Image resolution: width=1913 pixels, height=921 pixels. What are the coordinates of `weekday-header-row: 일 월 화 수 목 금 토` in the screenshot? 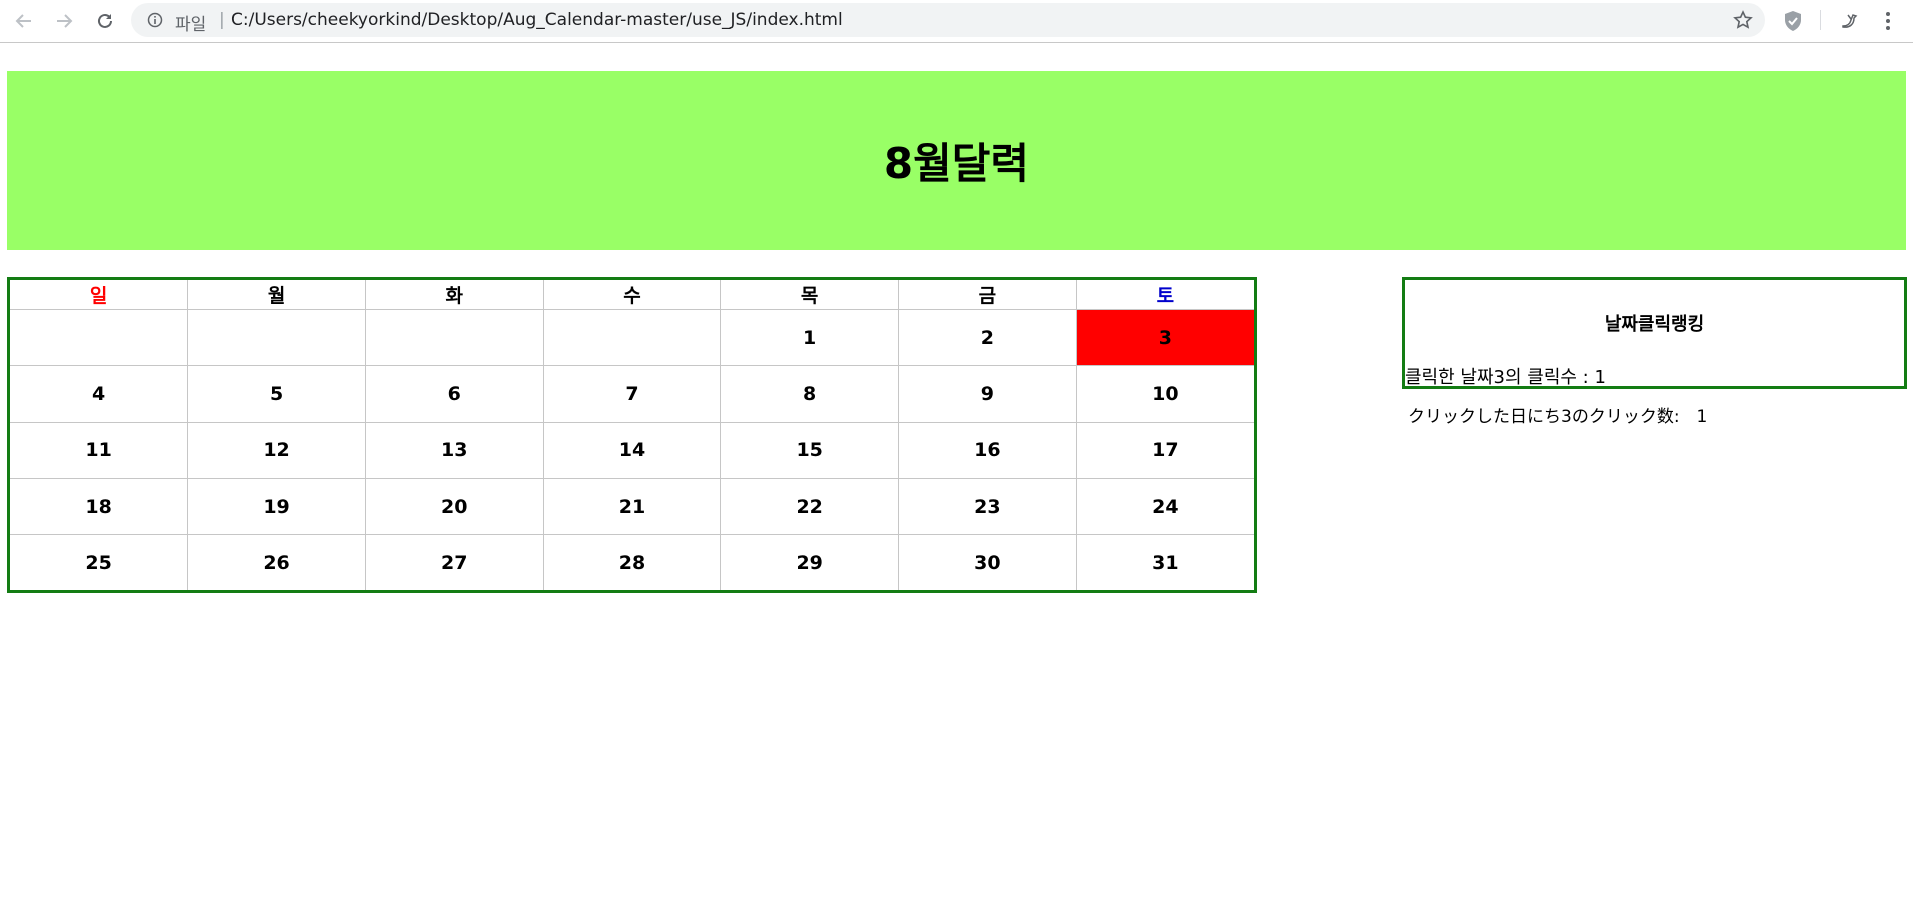 It's located at (632, 295).